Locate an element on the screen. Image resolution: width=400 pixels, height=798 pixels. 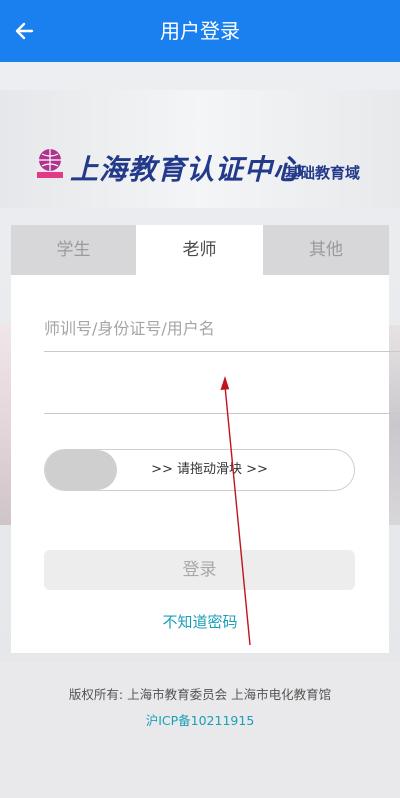
arrow-left-icon is located at coordinates (27, 31).